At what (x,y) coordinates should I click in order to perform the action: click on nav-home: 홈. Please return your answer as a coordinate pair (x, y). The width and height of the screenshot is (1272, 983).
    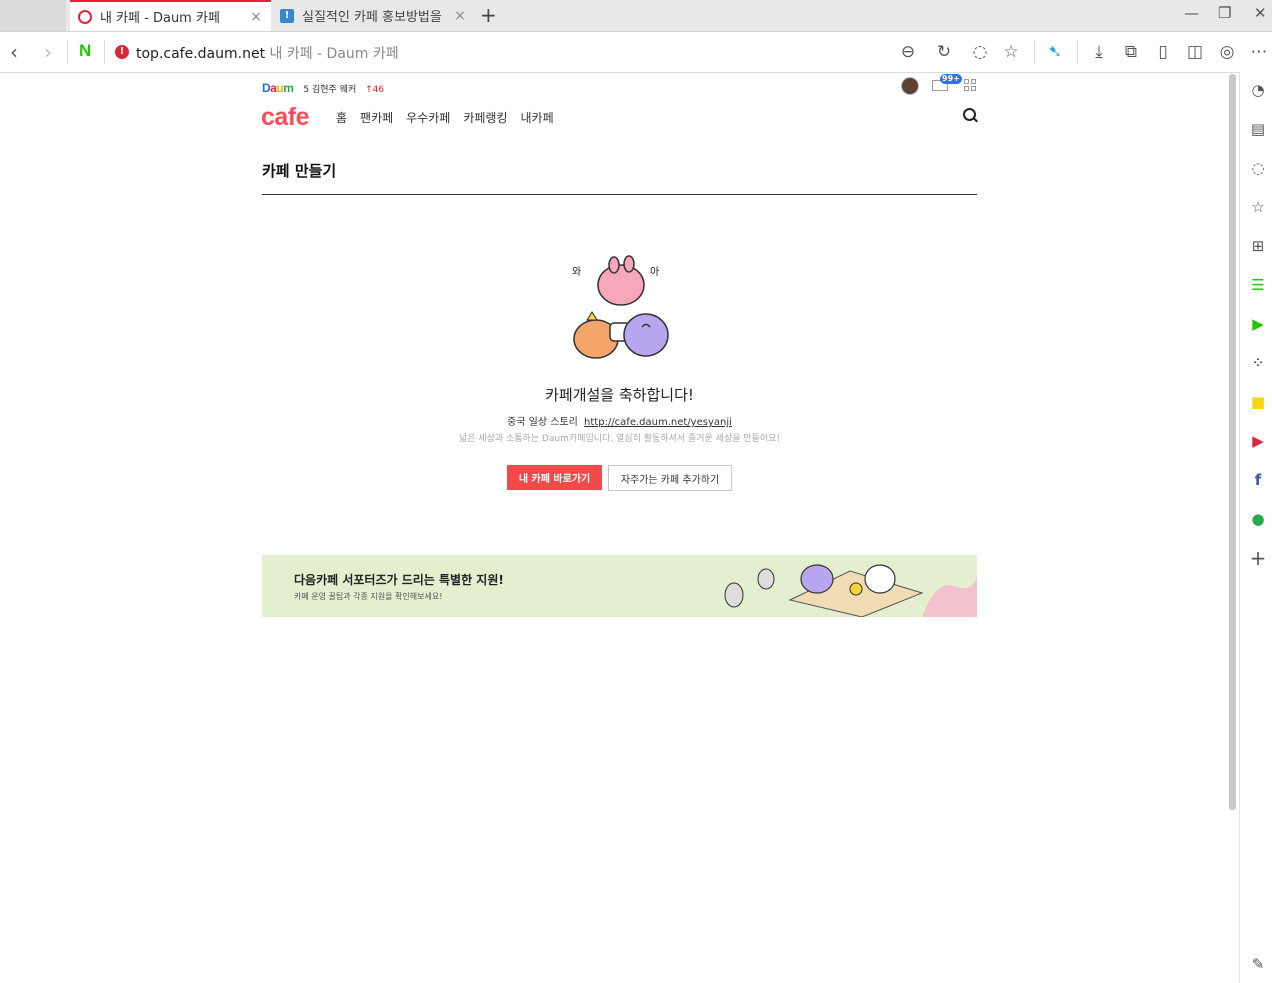
    Looking at the image, I should click on (341, 117).